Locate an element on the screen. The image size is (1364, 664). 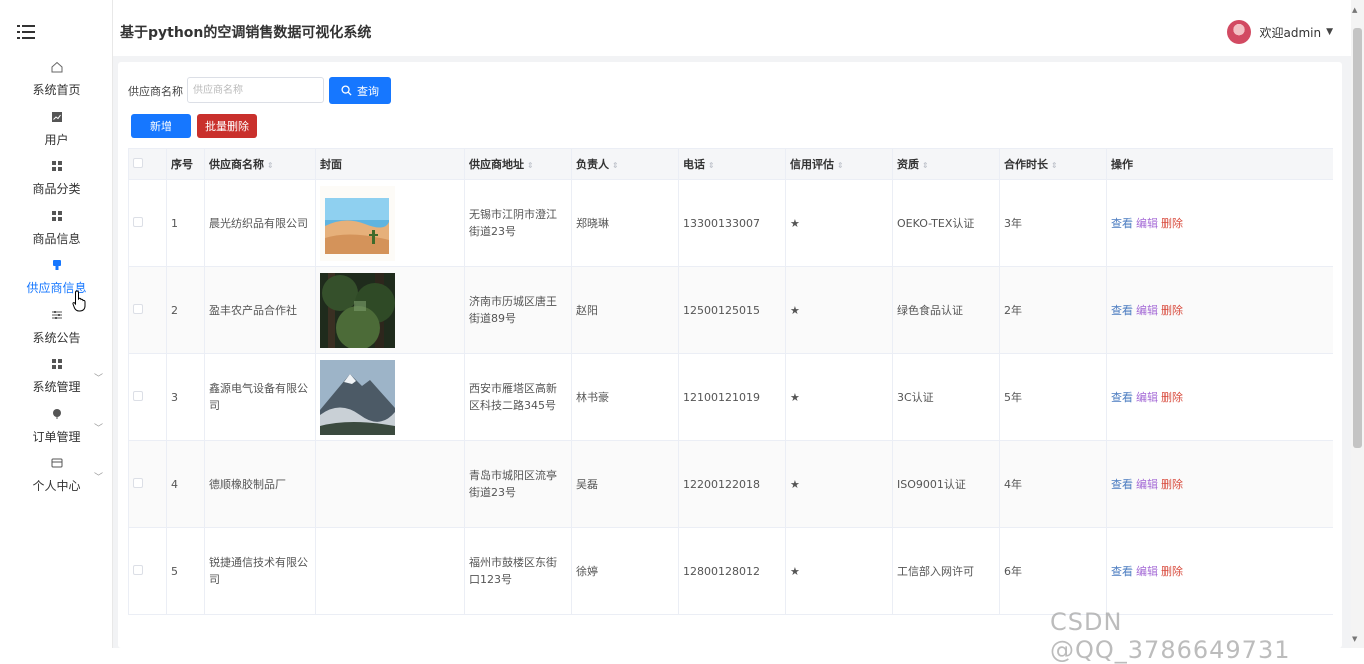
sidebar-item-orders: 订单管理 ﹀ is located at coordinates (56, 428).